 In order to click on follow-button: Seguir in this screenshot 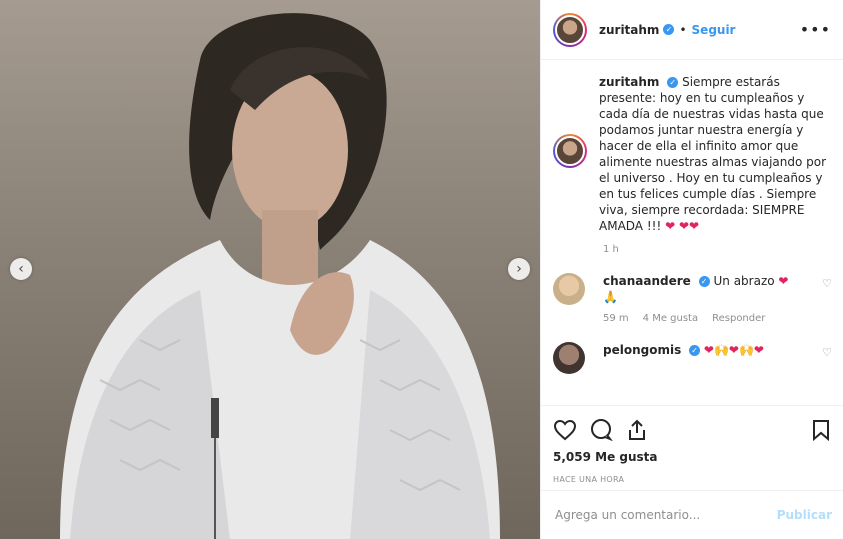, I will do `click(714, 30)`.